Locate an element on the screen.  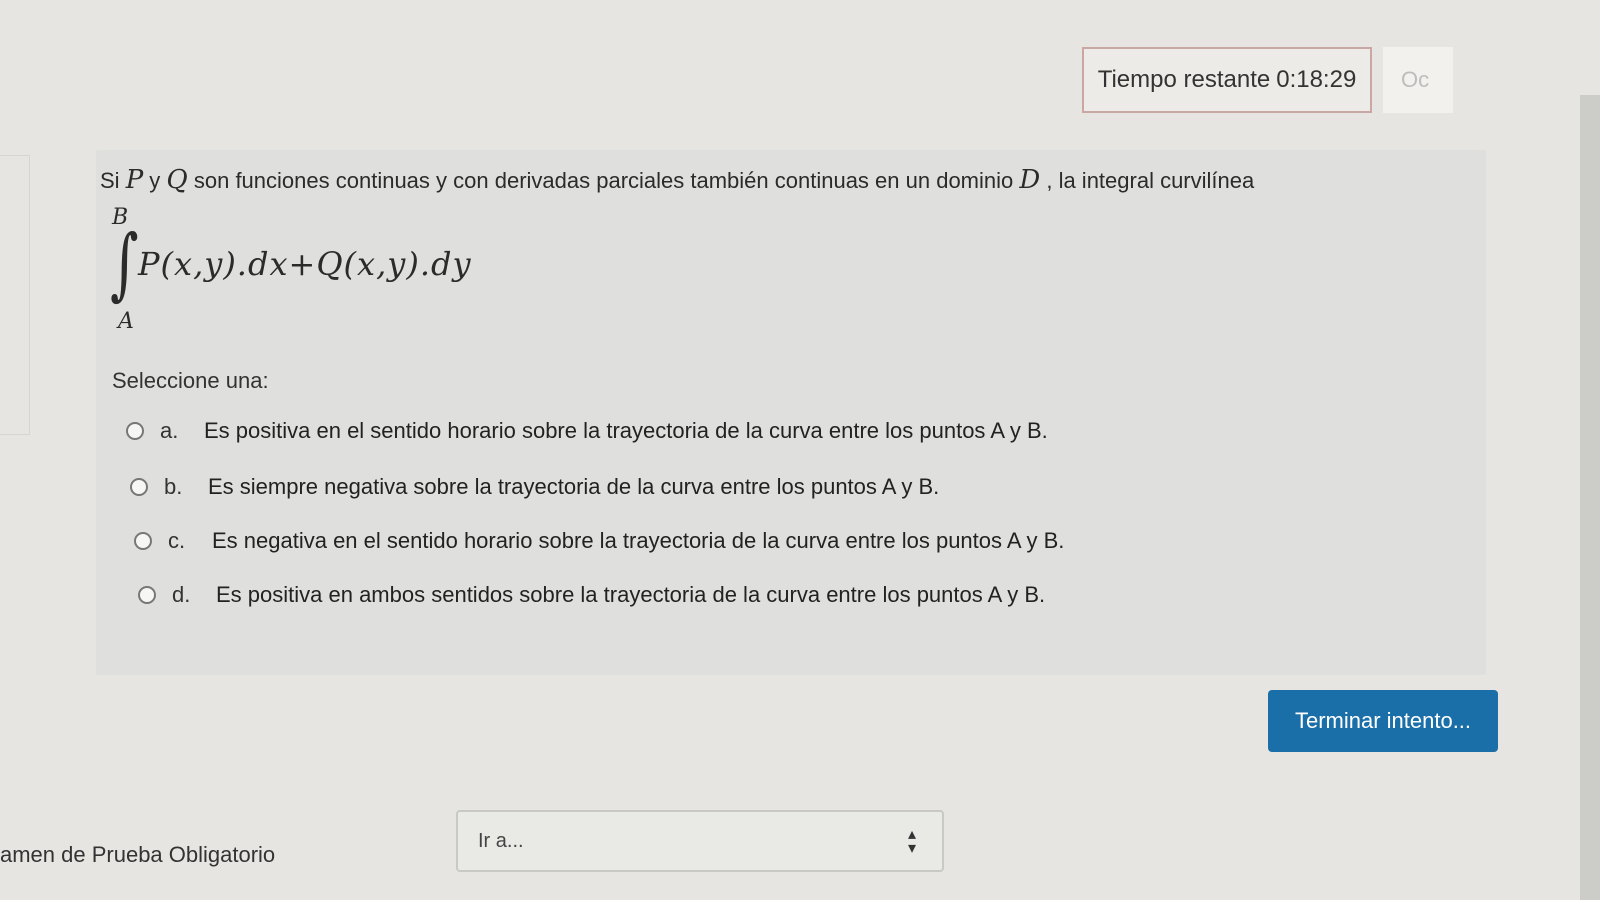
option-letter: a. is located at coordinates (169, 430).